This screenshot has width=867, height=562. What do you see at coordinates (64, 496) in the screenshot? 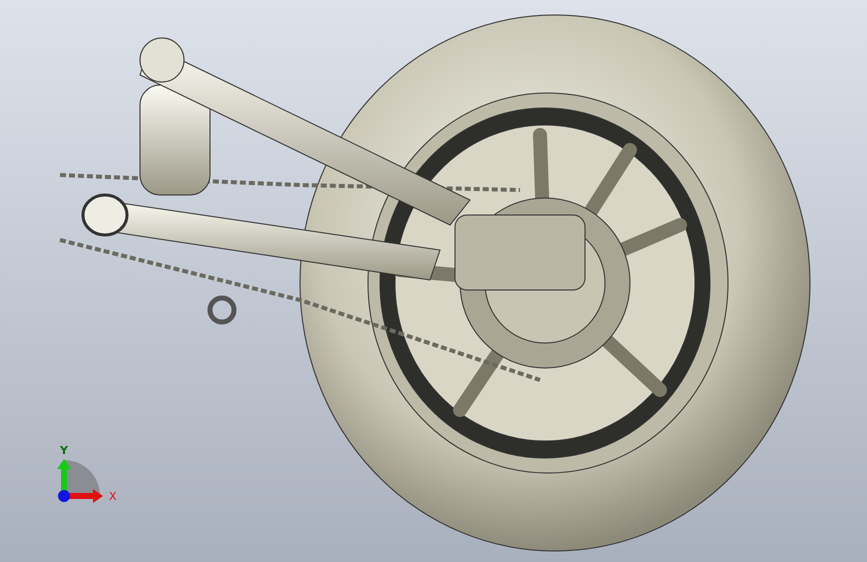
I see `origin-icon` at bounding box center [64, 496].